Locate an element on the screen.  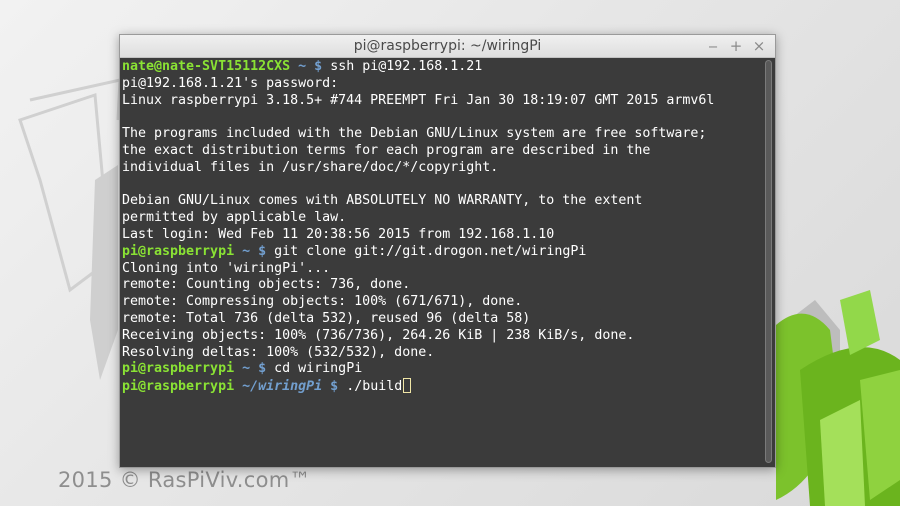
output-line: Resolving deltas: 100% (532/532), done. is located at coordinates (278, 352).